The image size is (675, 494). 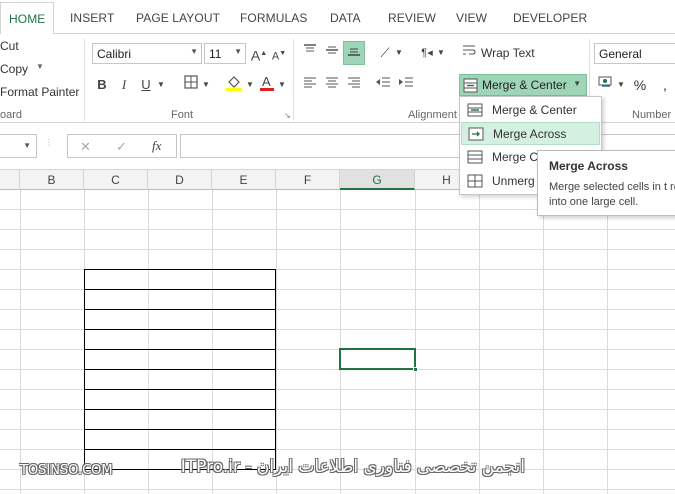 What do you see at coordinates (161, 85) in the screenshot?
I see `underline-chevron-down-icon: ▼` at bounding box center [161, 85].